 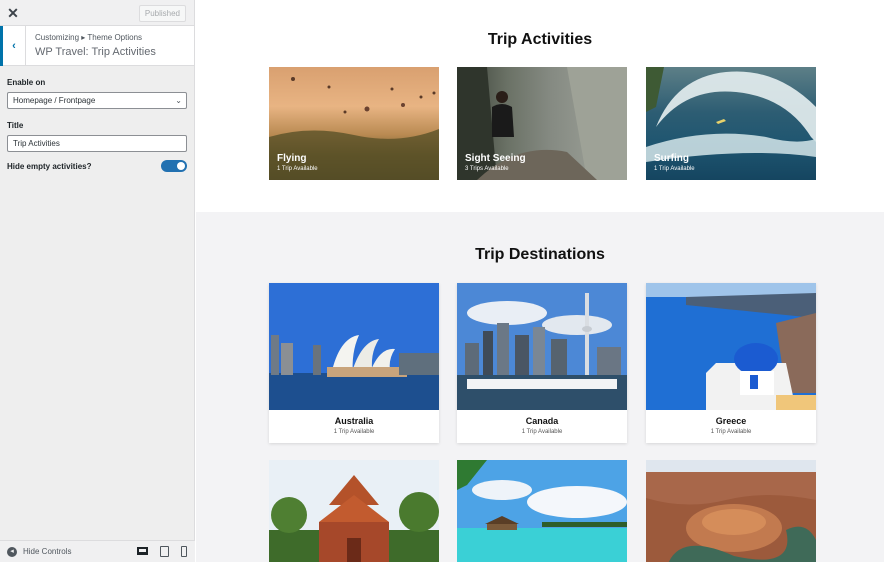 I want to click on back-arrow-icon: ‹, so click(x=13, y=46).